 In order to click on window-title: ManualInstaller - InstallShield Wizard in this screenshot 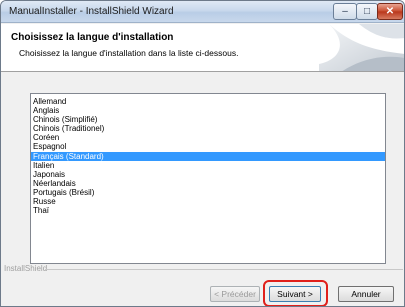, I will do `click(91, 11)`.